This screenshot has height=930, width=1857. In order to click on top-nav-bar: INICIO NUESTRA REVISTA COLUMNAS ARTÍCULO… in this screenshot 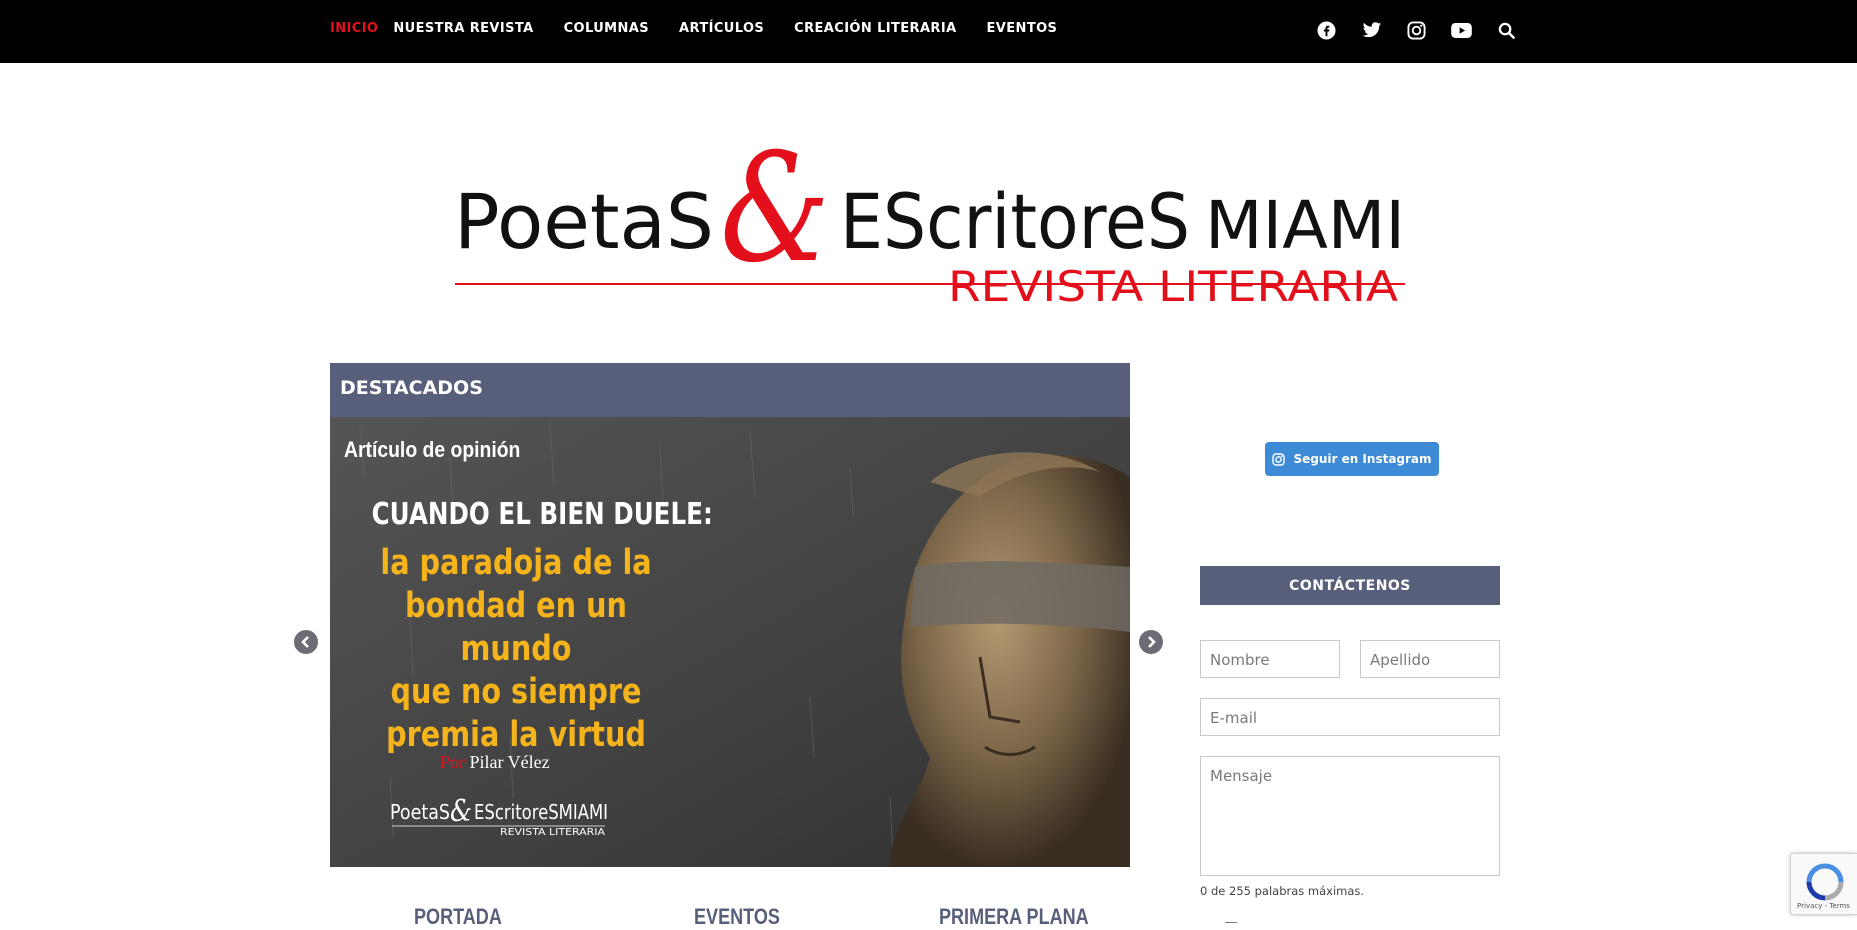, I will do `click(928, 31)`.